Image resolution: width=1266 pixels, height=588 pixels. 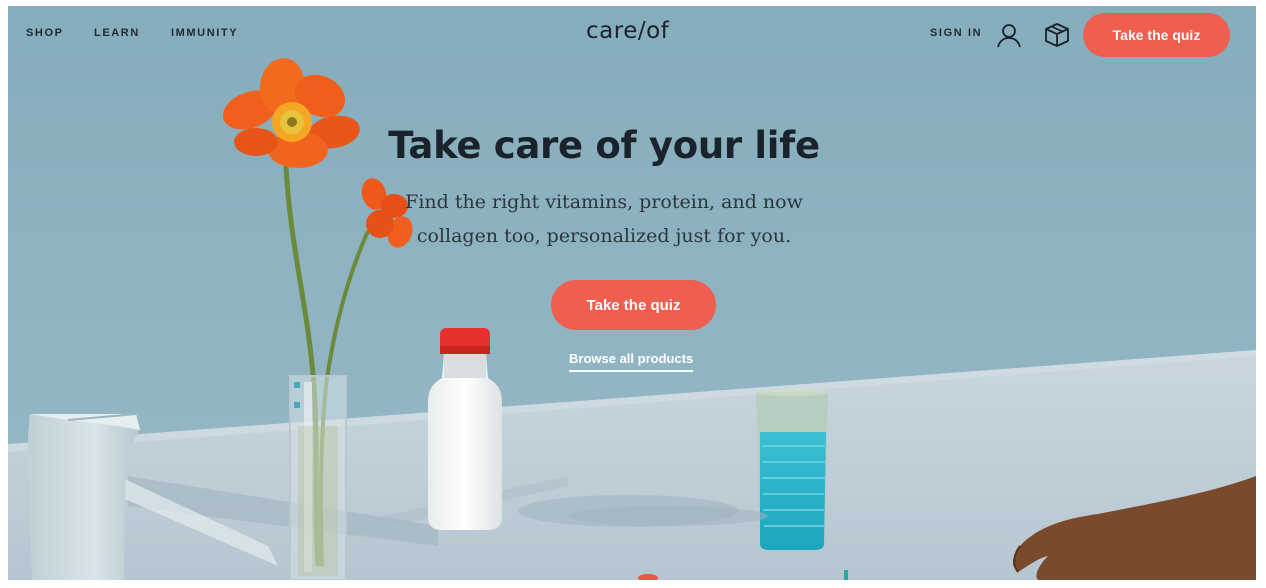 What do you see at coordinates (604, 145) in the screenshot?
I see `hero-title: Take care of your life` at bounding box center [604, 145].